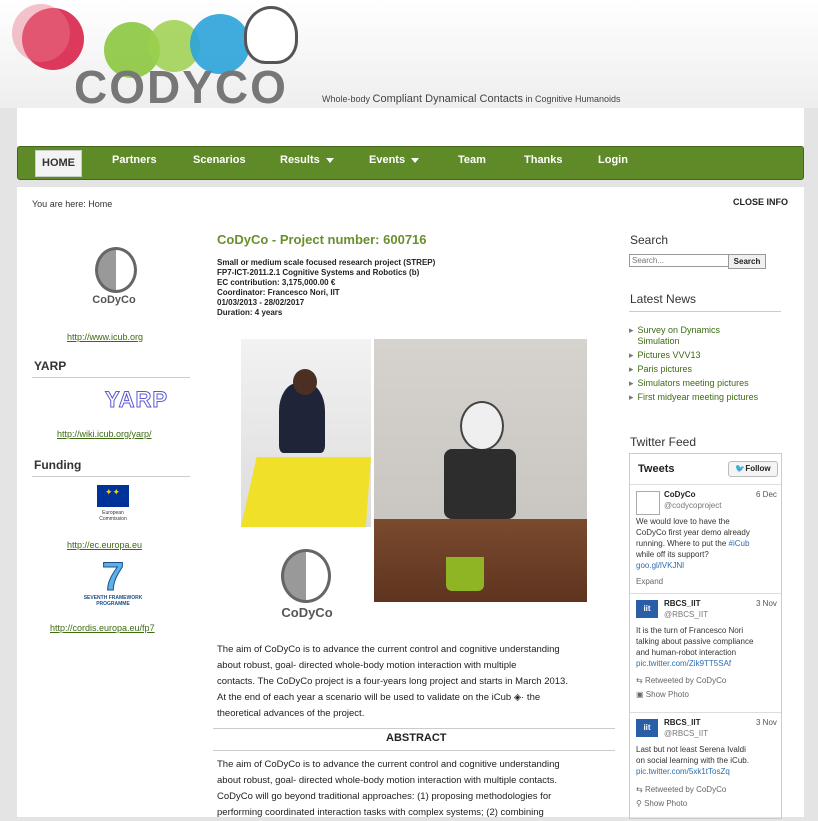 The image size is (818, 821). Describe the element at coordinates (306, 433) in the screenshot. I see `girl-photo` at that location.